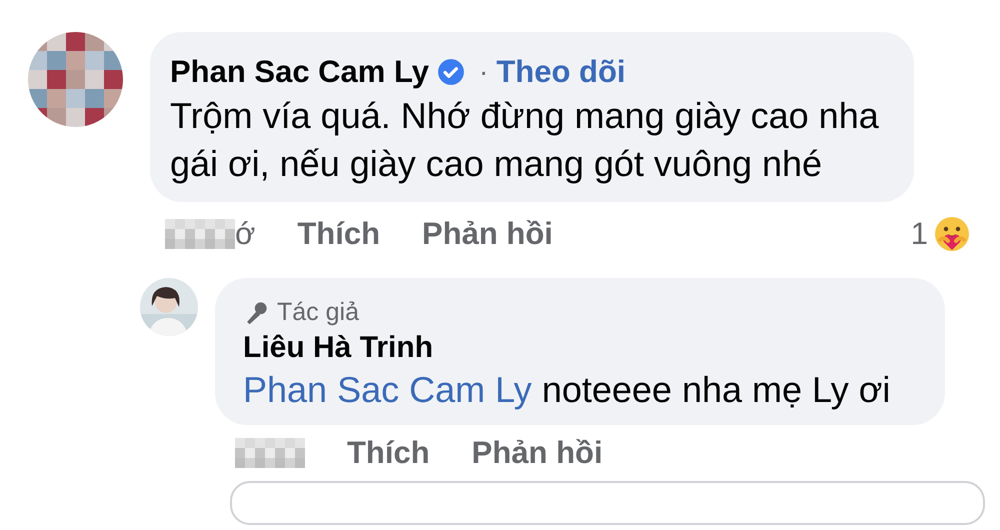 The image size is (1000, 530). I want to click on mention-link: Phan Sac Cam Ly, so click(387, 389).